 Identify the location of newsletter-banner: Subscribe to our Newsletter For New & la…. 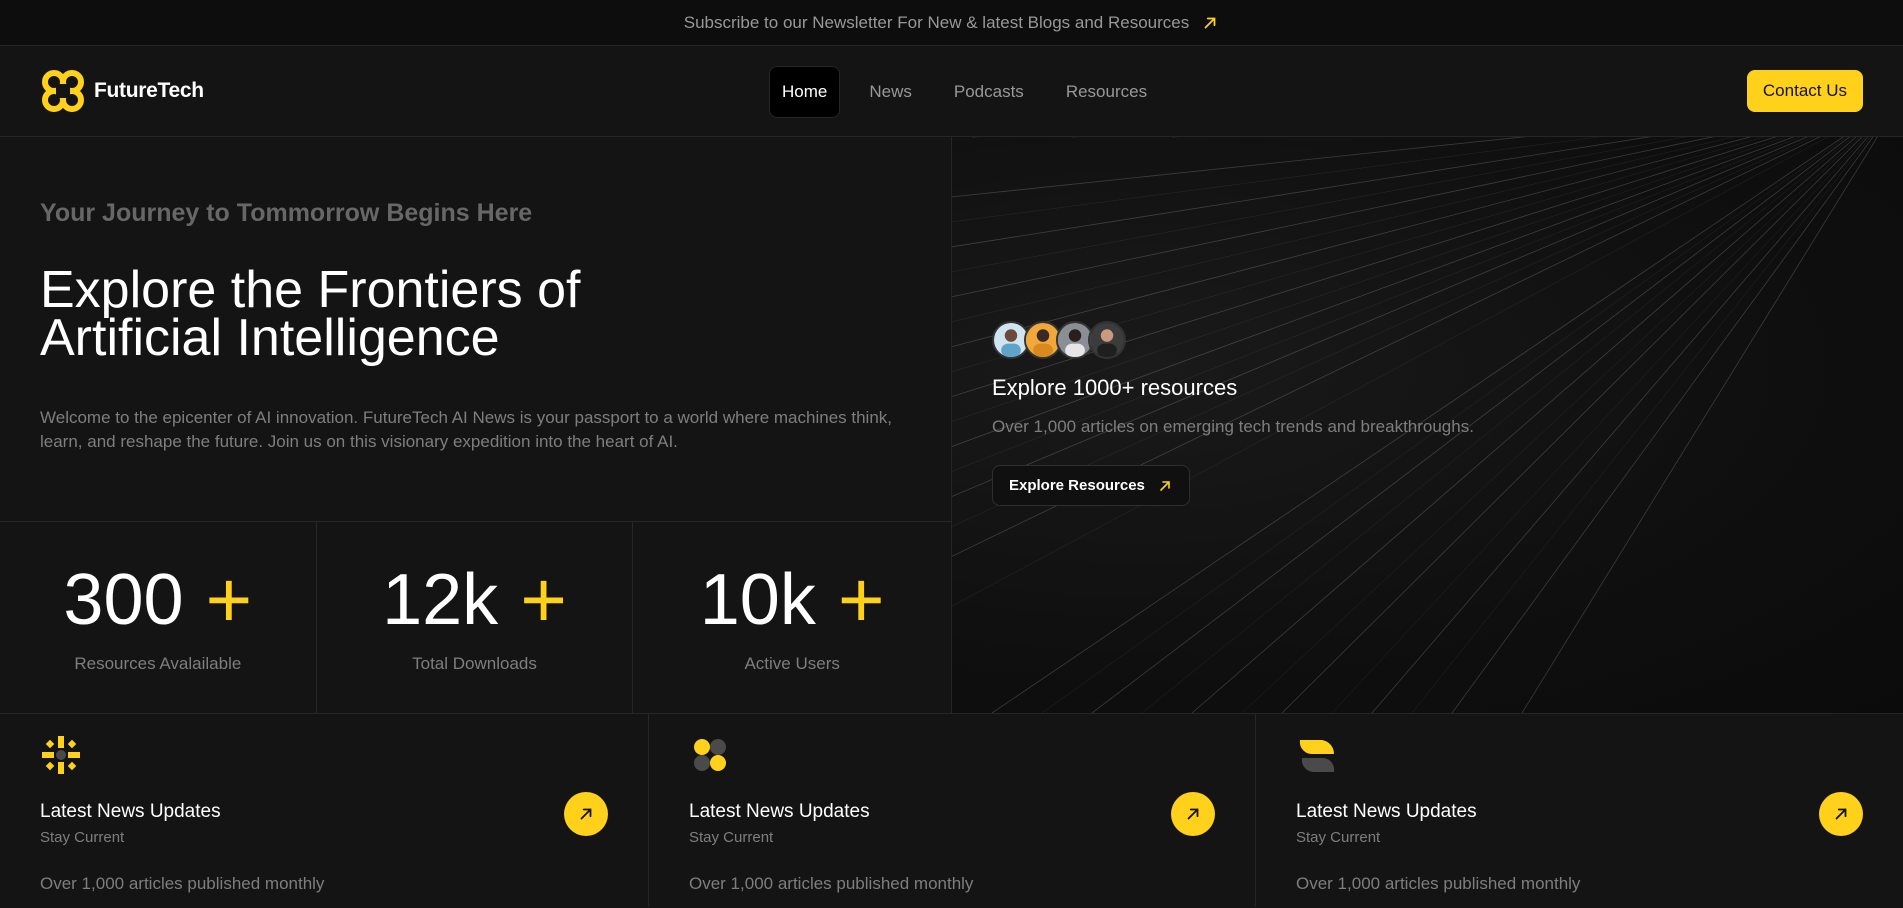
(951, 23).